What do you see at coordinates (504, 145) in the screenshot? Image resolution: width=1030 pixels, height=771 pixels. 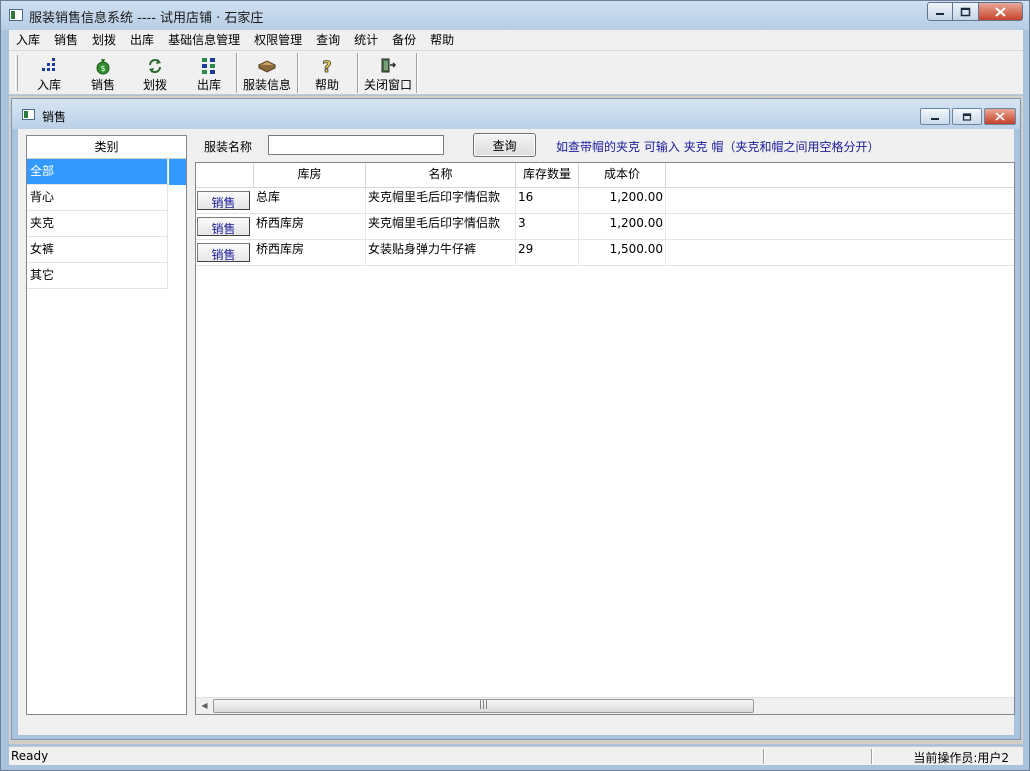 I see `query-button: 查询` at bounding box center [504, 145].